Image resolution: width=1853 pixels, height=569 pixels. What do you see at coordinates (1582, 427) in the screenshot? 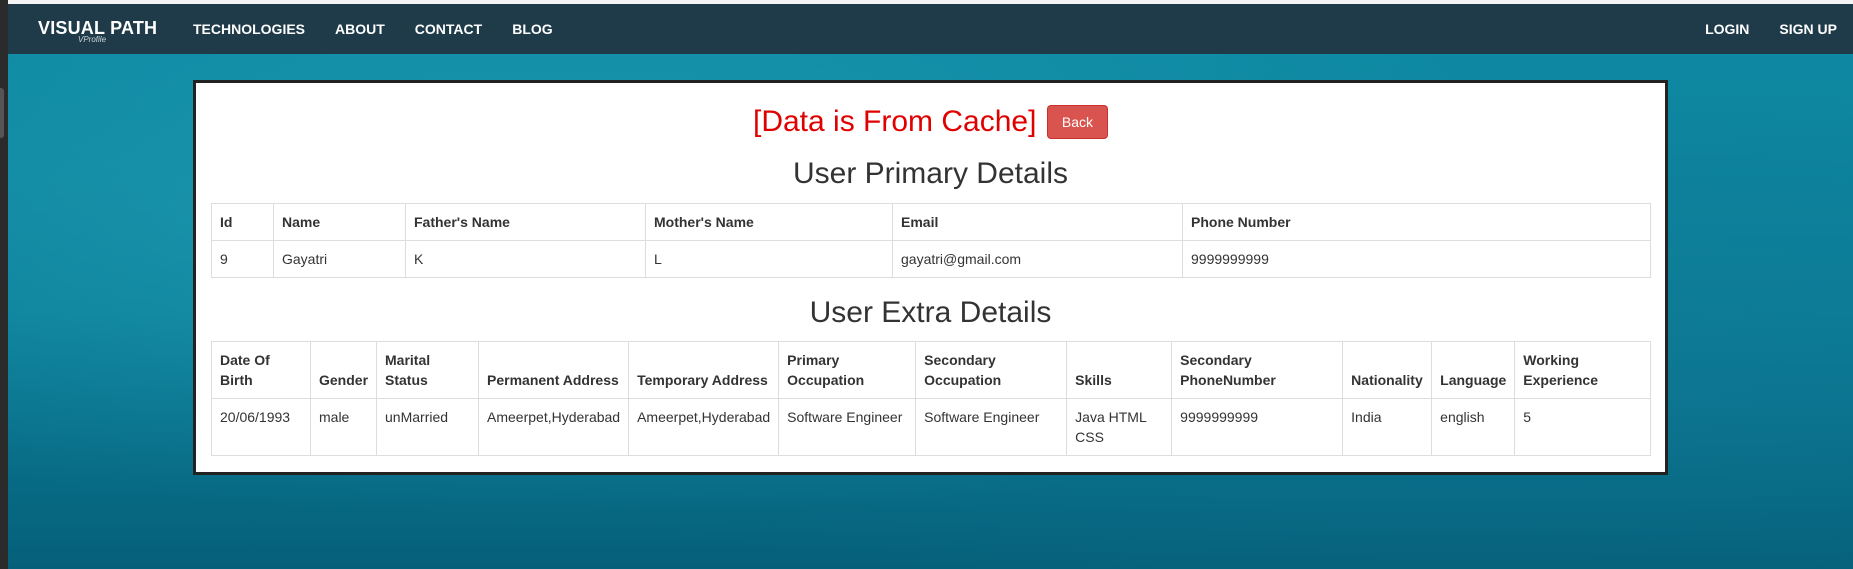
I see `table-cell: 5` at bounding box center [1582, 427].